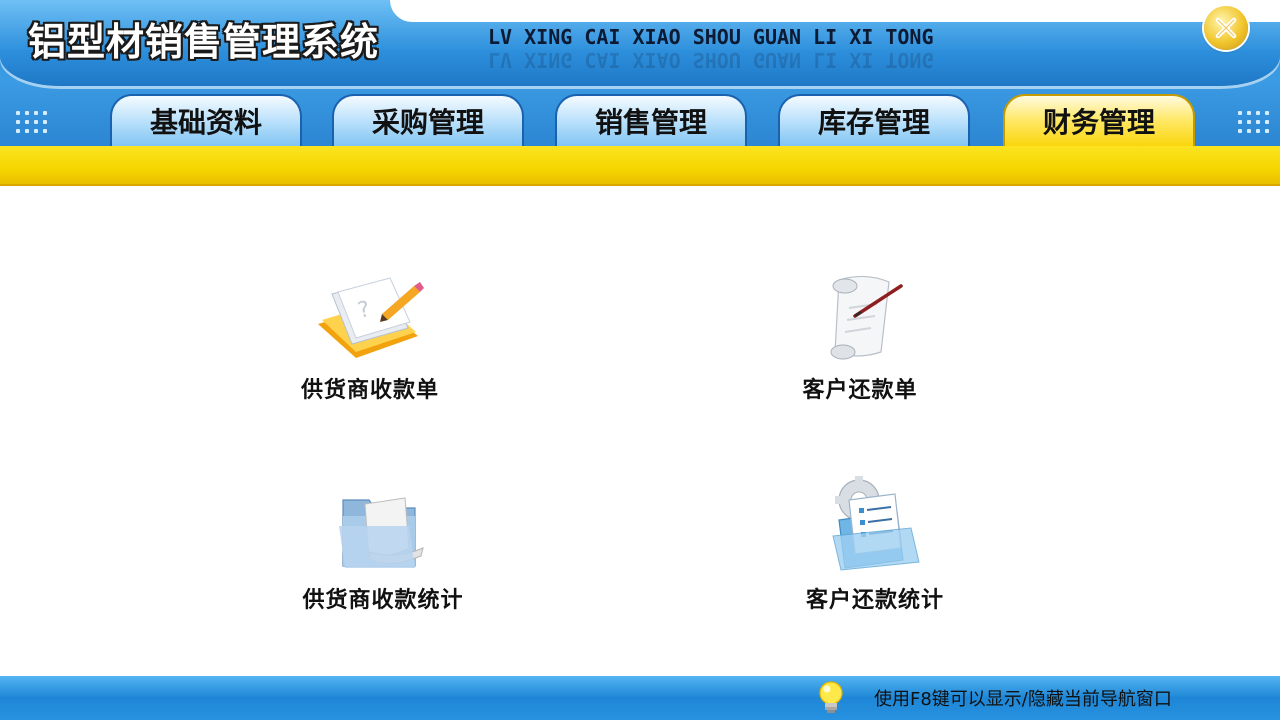 The image size is (1280, 724). I want to click on report-gear-icon, so click(876, 523).